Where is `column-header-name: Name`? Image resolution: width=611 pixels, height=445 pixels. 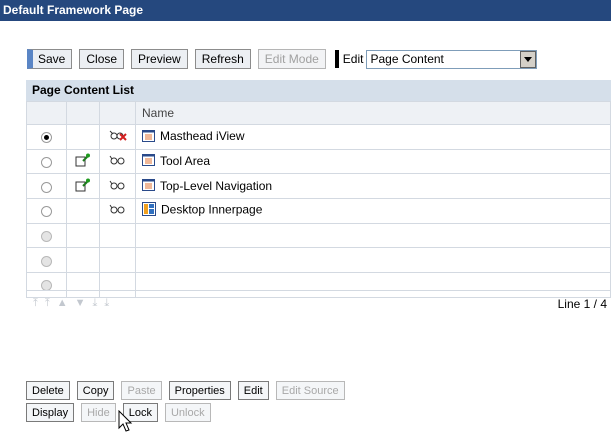 column-header-name: Name is located at coordinates (373, 113).